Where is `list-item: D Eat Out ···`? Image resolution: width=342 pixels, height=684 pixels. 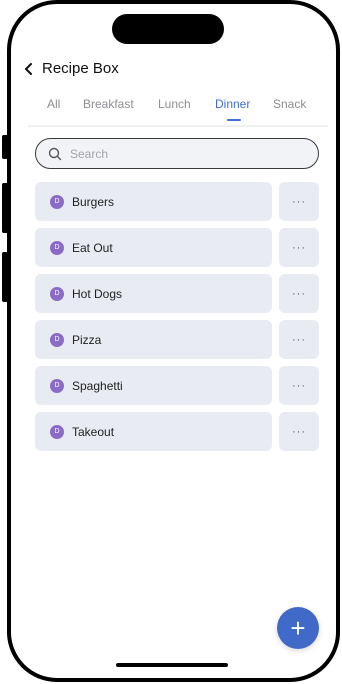
list-item: D Eat Out ··· is located at coordinates (177, 247).